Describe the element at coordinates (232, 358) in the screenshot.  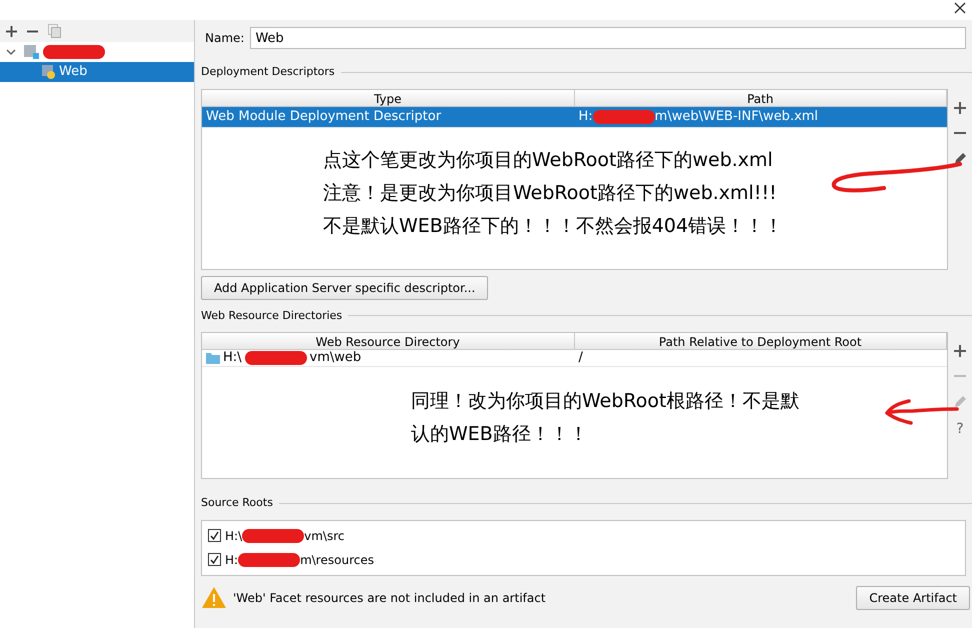
I see `table-cell-text: H:\` at that location.